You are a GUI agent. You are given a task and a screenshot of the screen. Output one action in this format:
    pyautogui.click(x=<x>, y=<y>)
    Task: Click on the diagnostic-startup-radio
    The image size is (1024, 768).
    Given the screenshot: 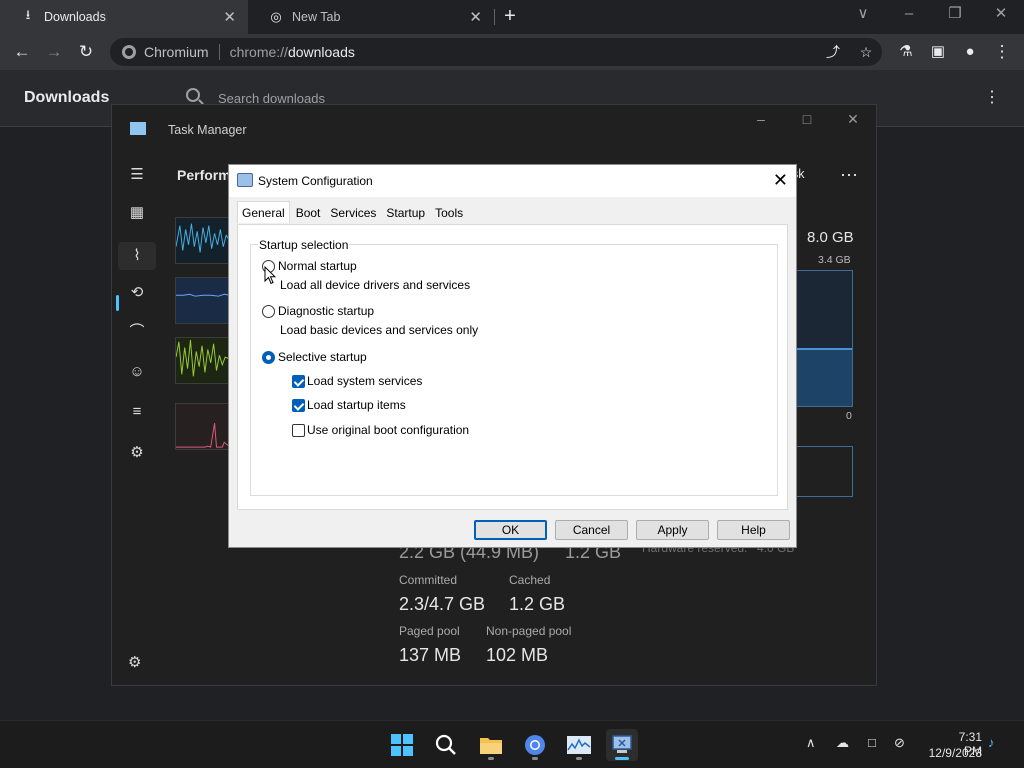 What is the action you would take?
    pyautogui.click(x=268, y=311)
    